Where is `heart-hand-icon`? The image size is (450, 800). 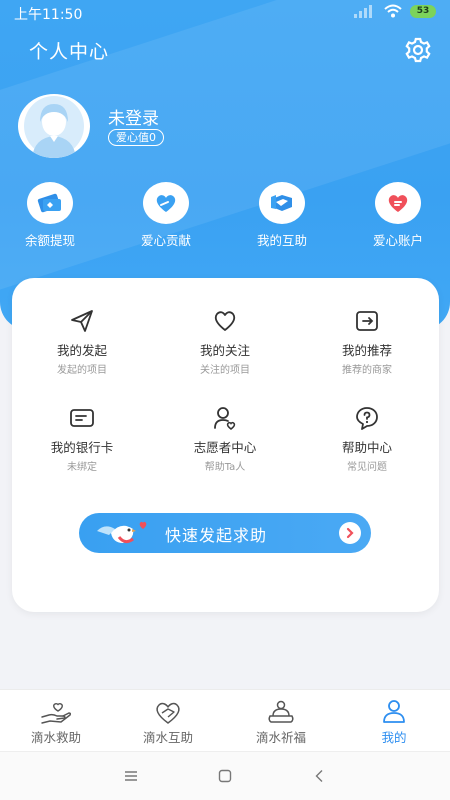
heart-hand-icon is located at coordinates (166, 203).